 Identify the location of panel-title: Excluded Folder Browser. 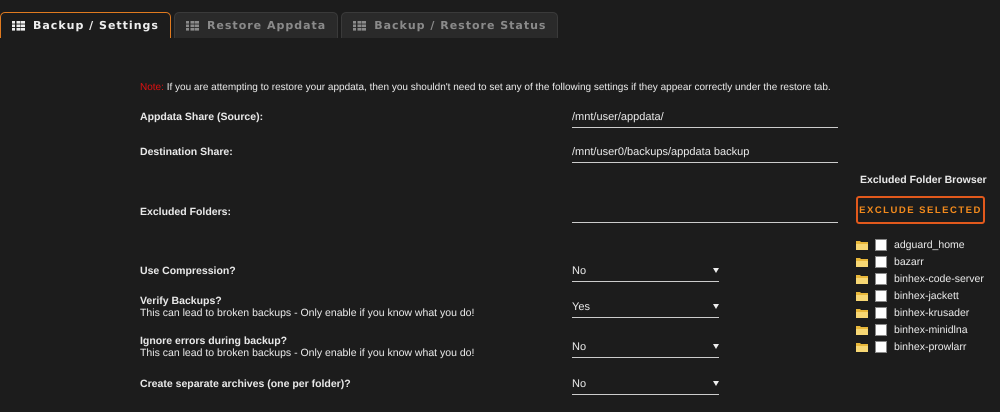
(923, 180).